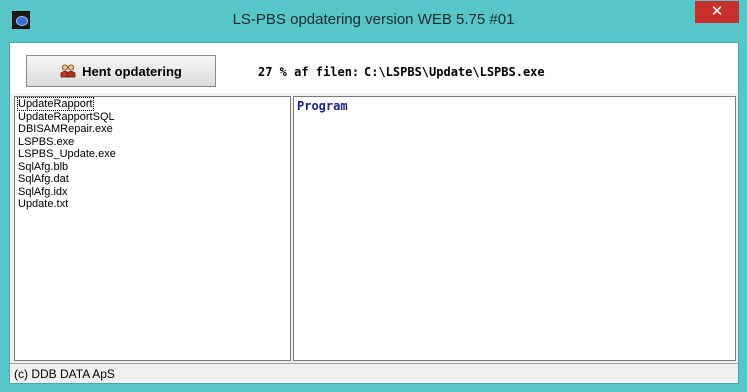  What do you see at coordinates (64, 374) in the screenshot?
I see `status-text: (c) DDB DATA ApS` at bounding box center [64, 374].